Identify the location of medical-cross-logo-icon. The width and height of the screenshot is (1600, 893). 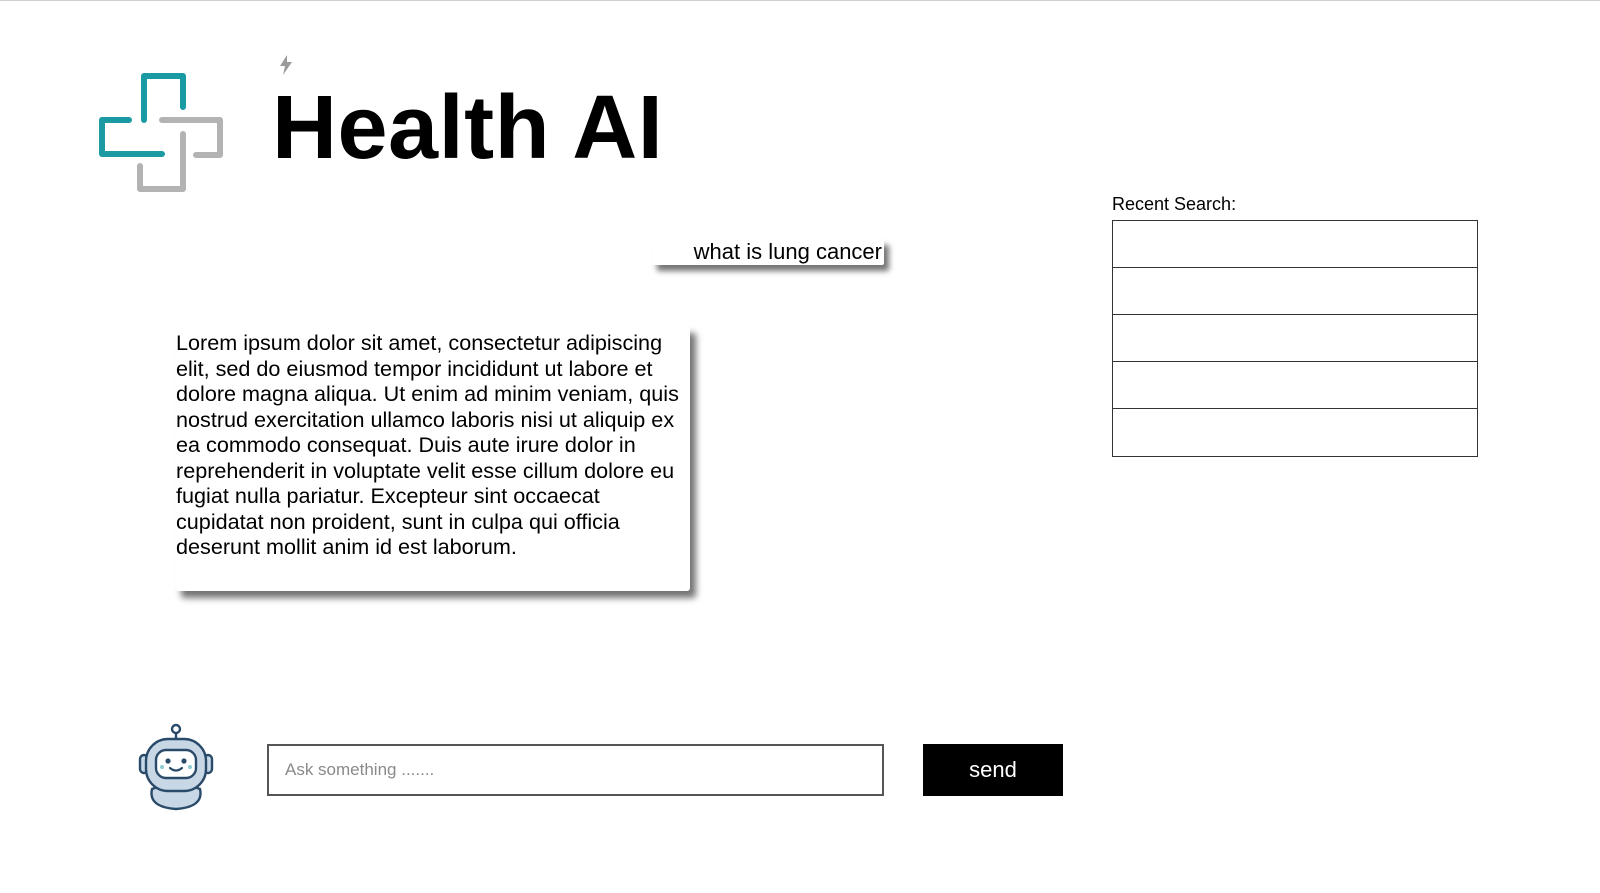
(161, 132).